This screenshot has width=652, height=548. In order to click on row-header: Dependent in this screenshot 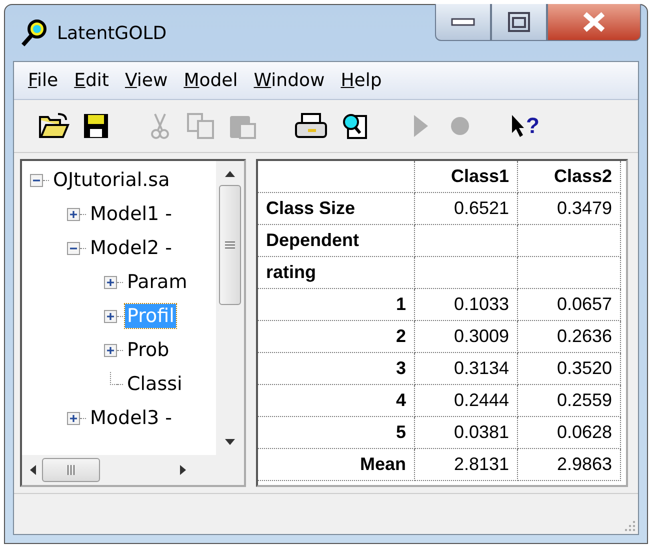, I will do `click(336, 240)`.